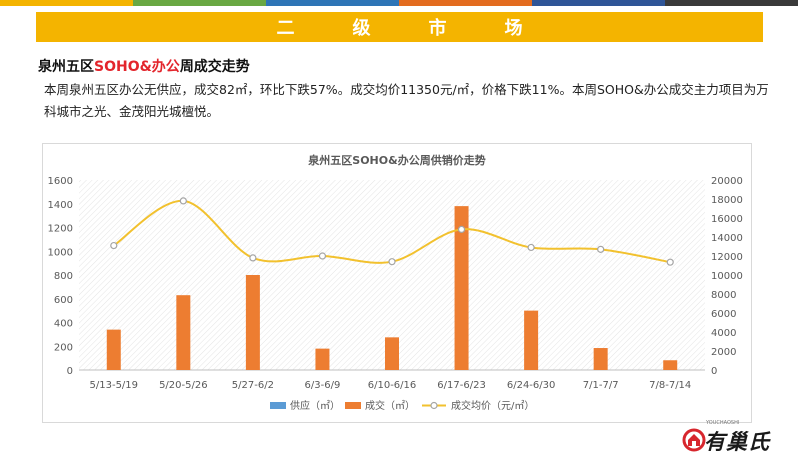  What do you see at coordinates (723, 314) in the screenshot?
I see `y-right-tick-label: 6000` at bounding box center [723, 314].